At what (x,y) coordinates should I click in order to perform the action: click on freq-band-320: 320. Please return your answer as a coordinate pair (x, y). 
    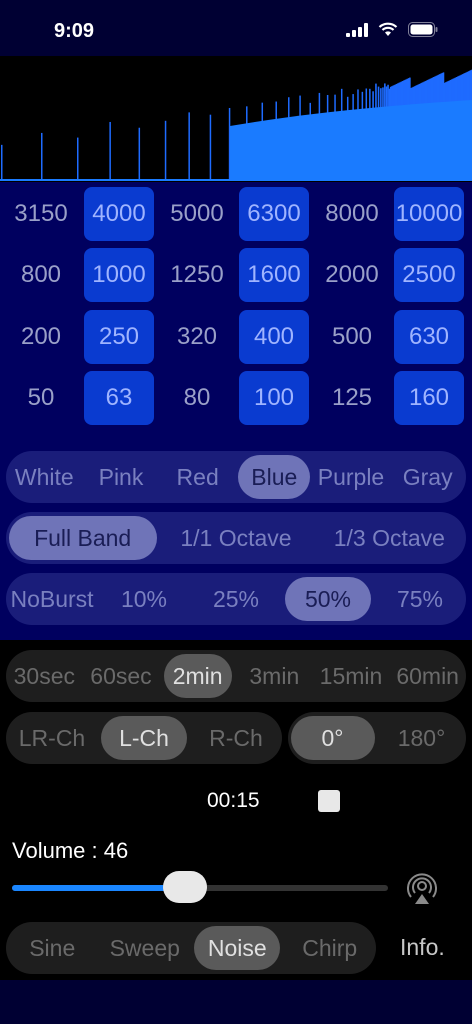
    Looking at the image, I should click on (197, 337).